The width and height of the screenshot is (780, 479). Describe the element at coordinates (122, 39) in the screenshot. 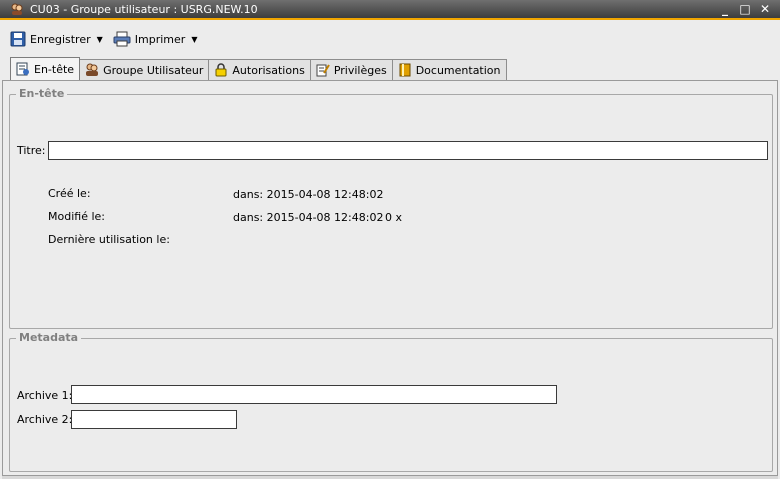

I see `printer-icon` at that location.